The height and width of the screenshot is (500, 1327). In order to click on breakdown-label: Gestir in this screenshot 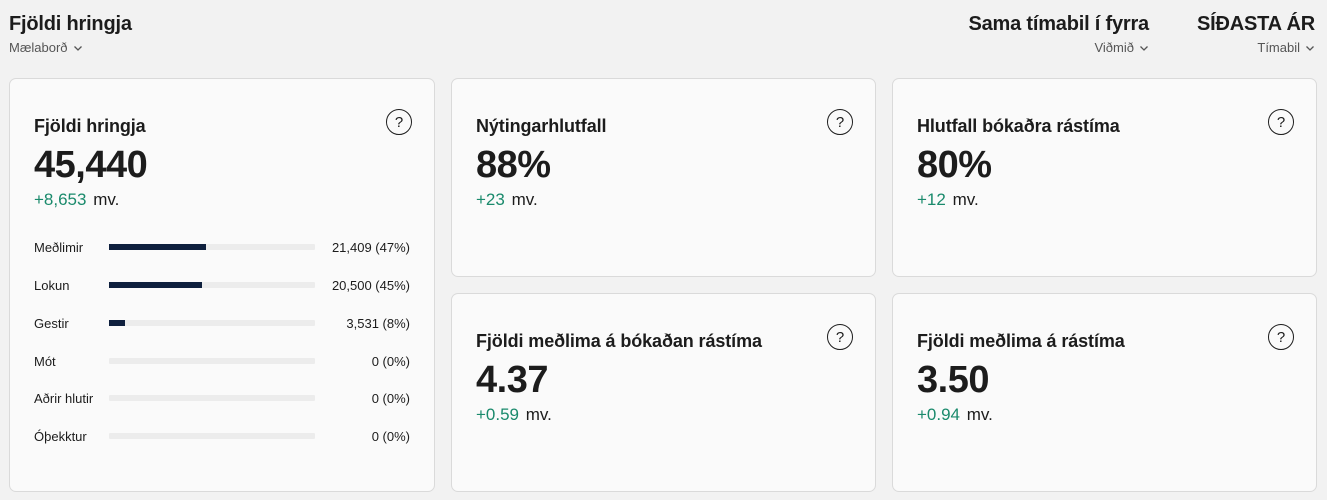, I will do `click(51, 323)`.